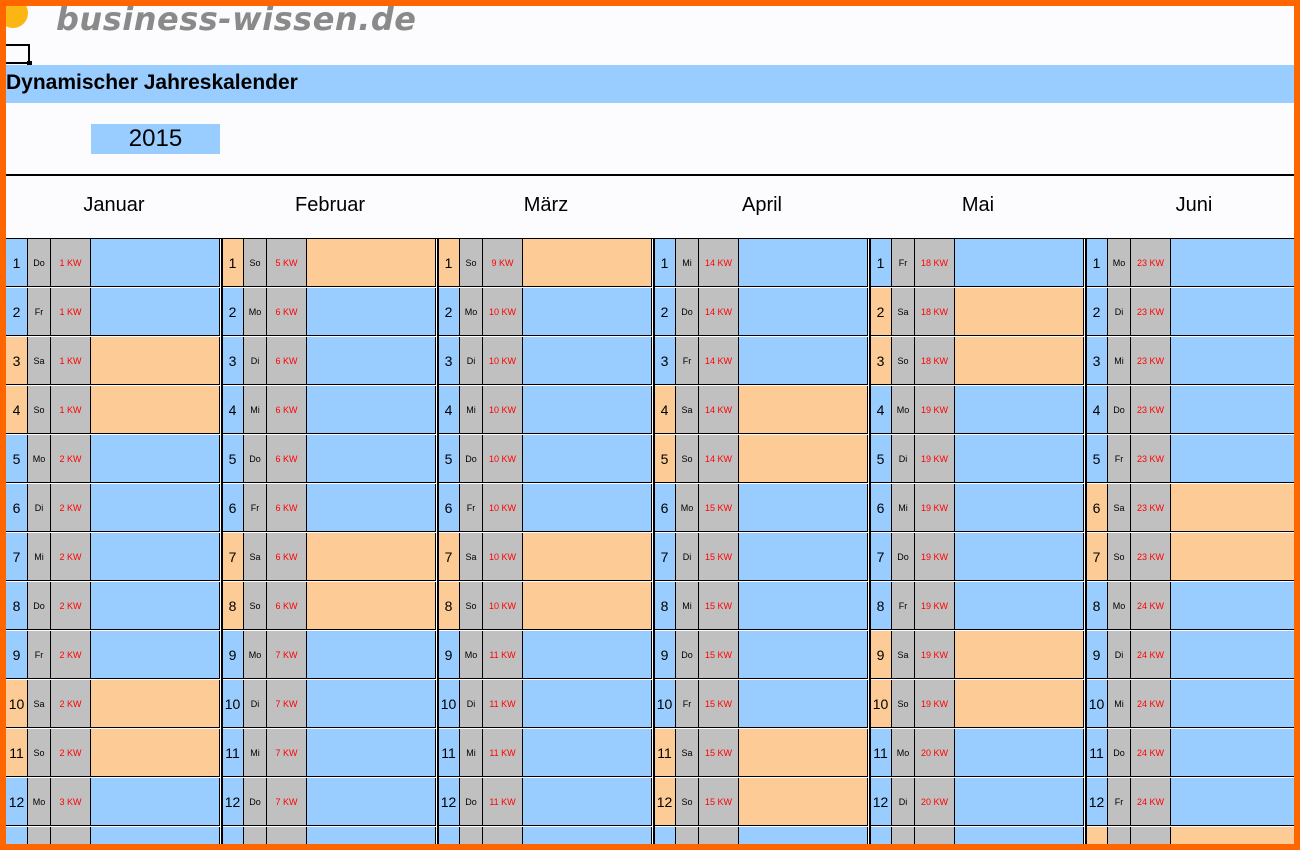  What do you see at coordinates (903, 459) in the screenshot?
I see `weekday-label: Di` at bounding box center [903, 459].